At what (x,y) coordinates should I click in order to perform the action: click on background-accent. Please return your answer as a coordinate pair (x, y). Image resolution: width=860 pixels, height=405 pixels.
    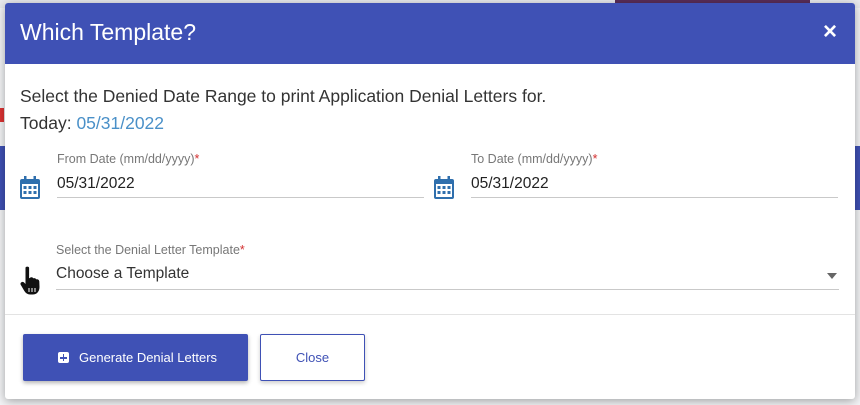
    Looking at the image, I should click on (2, 115).